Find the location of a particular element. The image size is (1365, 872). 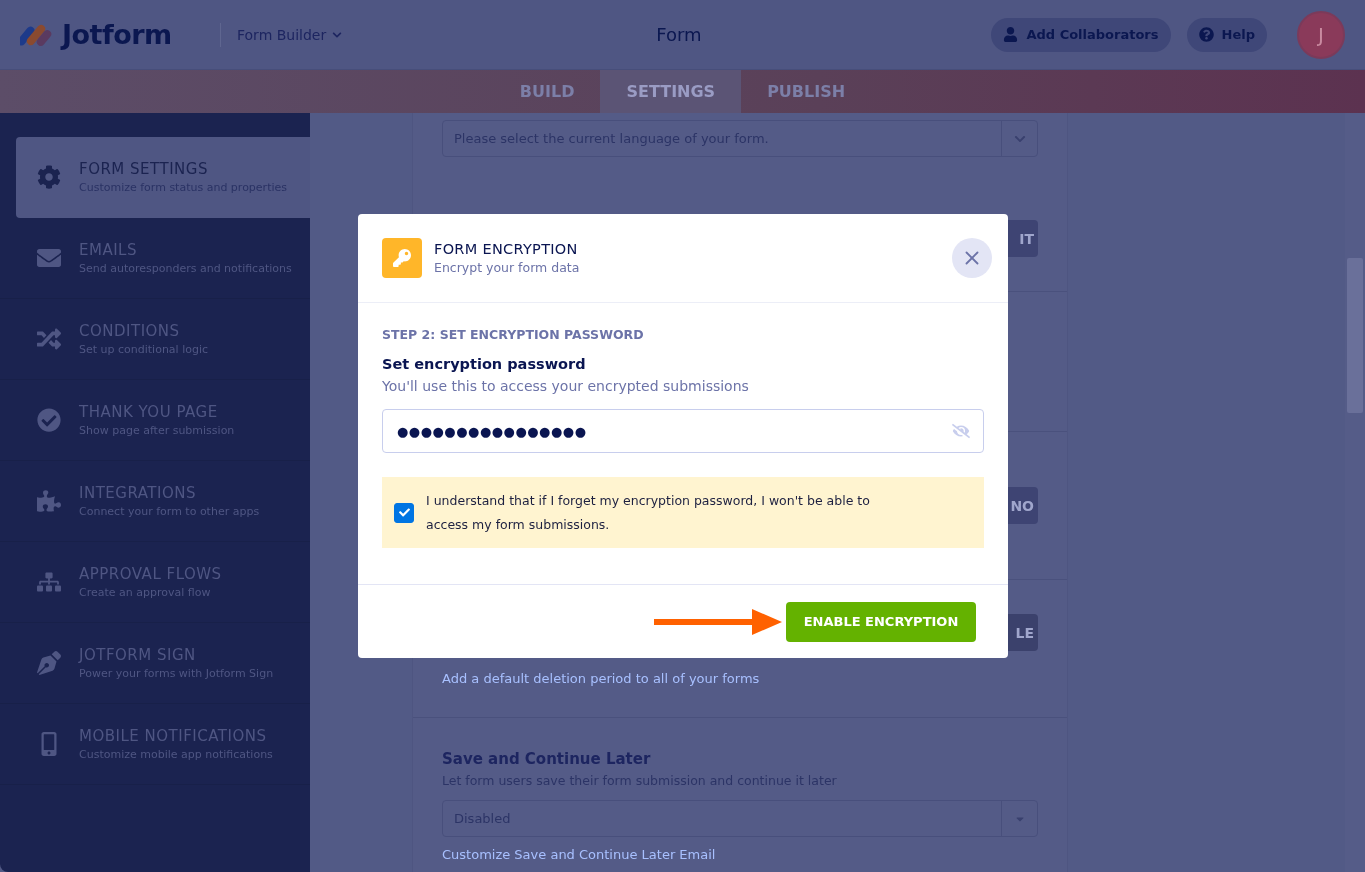

field-label: Set encryption password is located at coordinates (484, 364).